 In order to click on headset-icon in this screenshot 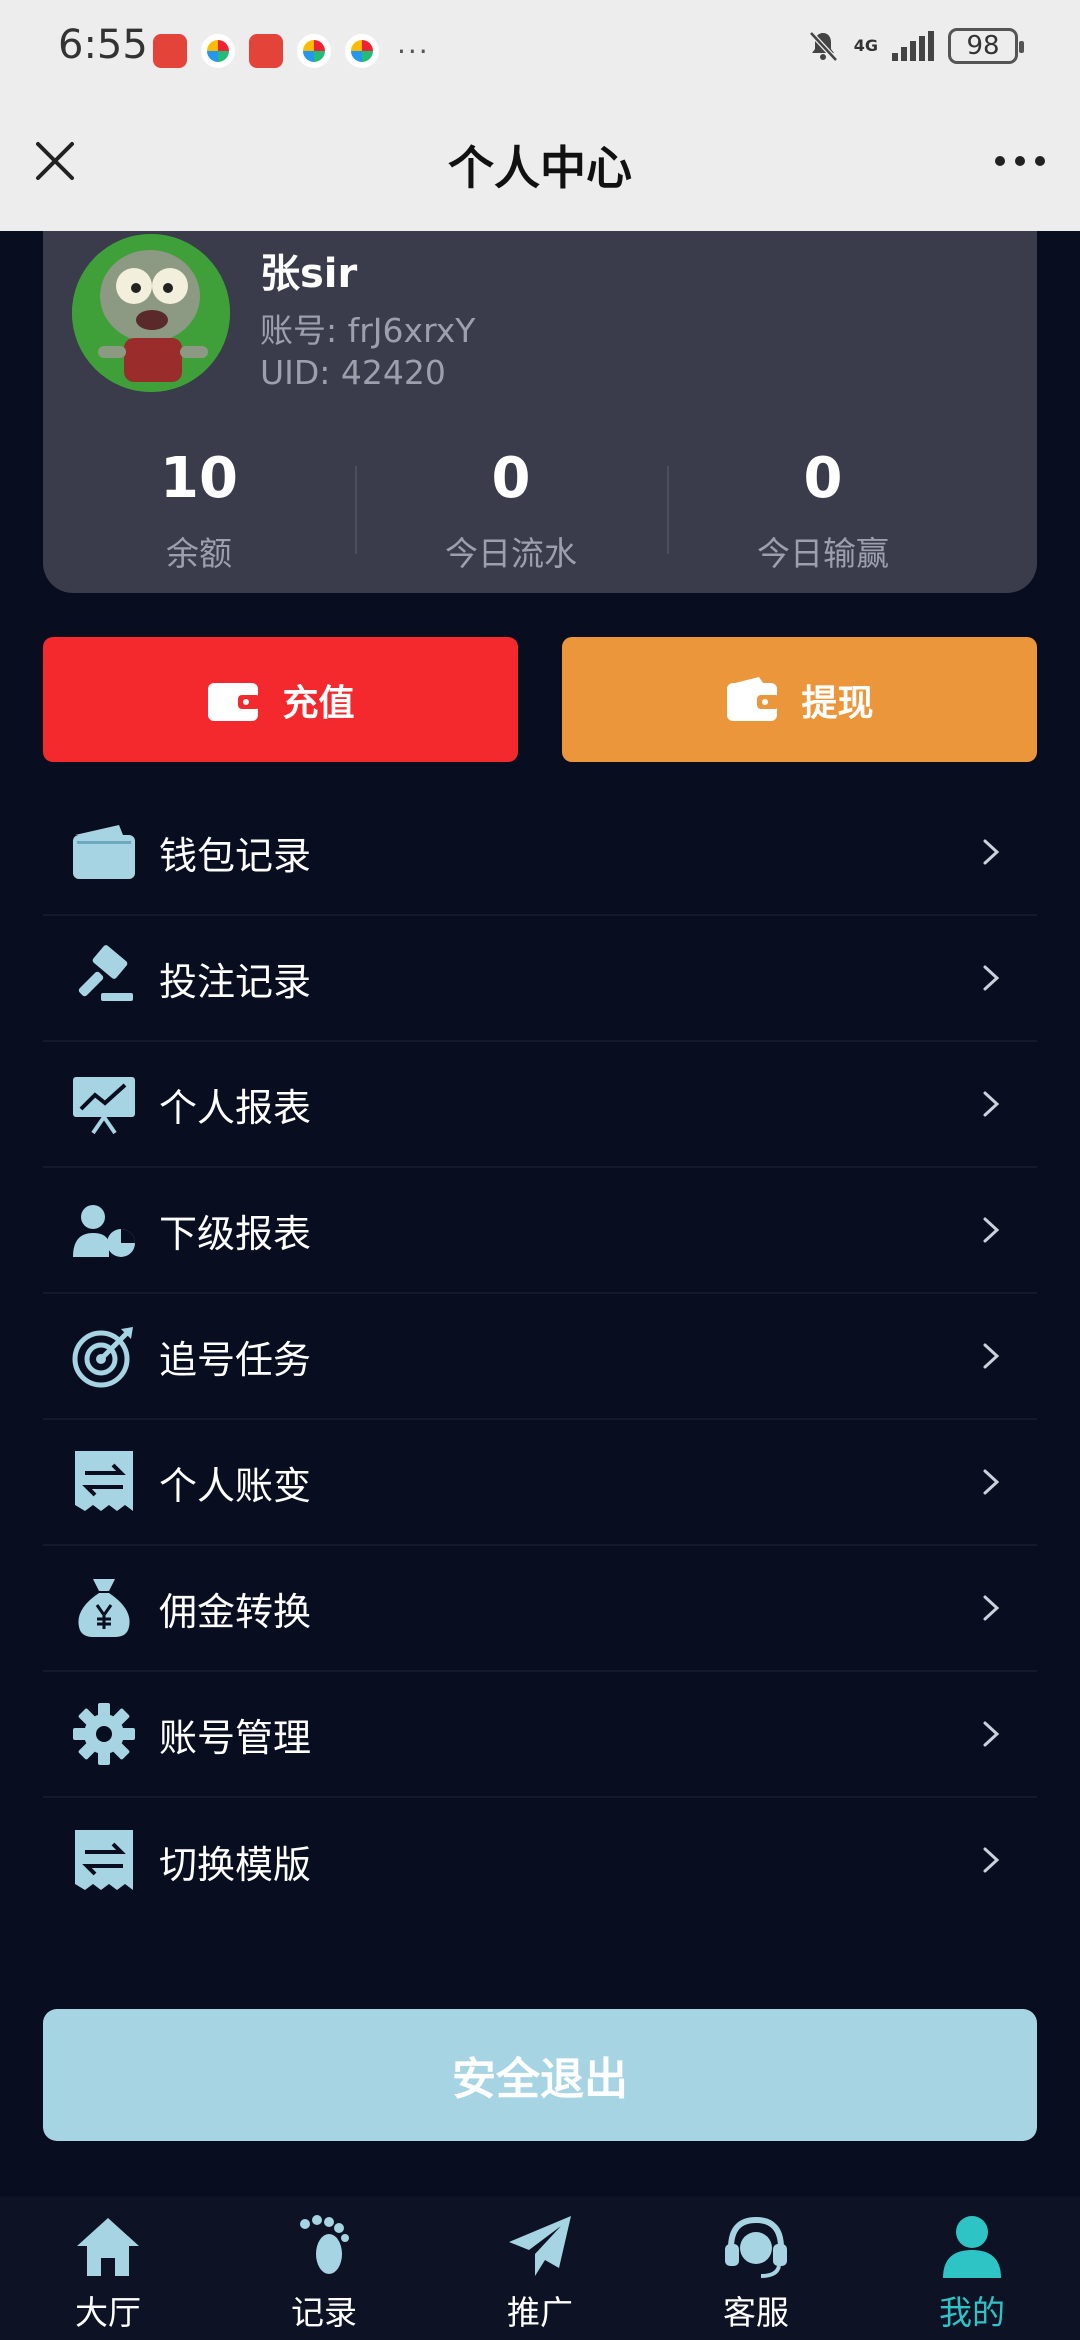, I will do `click(756, 2247)`.